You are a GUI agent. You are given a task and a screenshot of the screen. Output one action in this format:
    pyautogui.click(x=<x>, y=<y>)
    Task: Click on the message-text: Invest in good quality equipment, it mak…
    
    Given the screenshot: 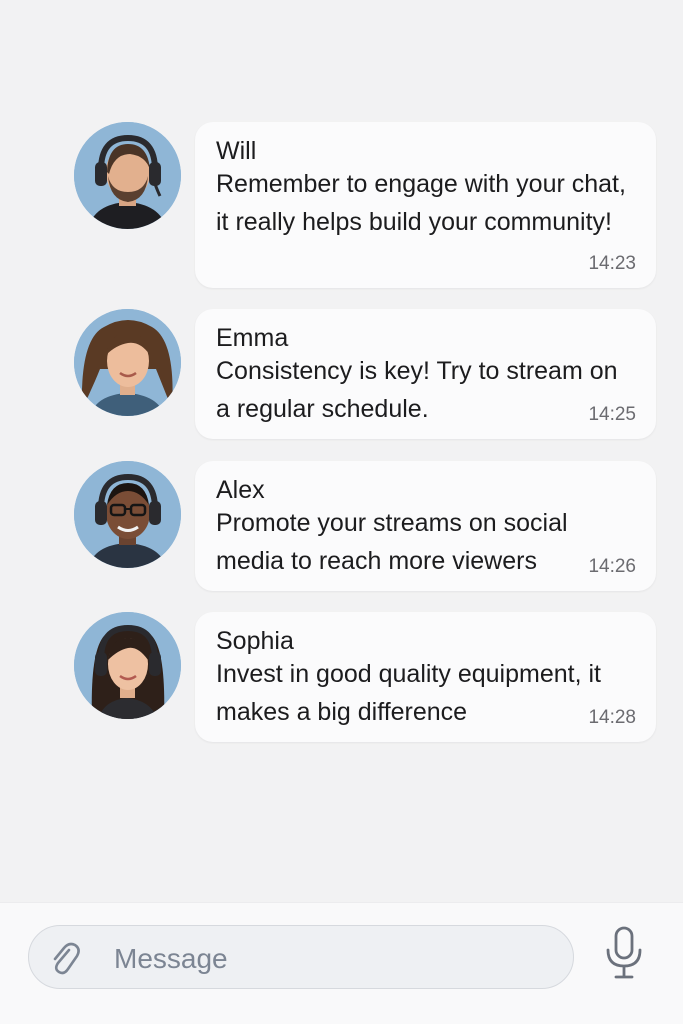 What is the action you would take?
    pyautogui.click(x=408, y=693)
    